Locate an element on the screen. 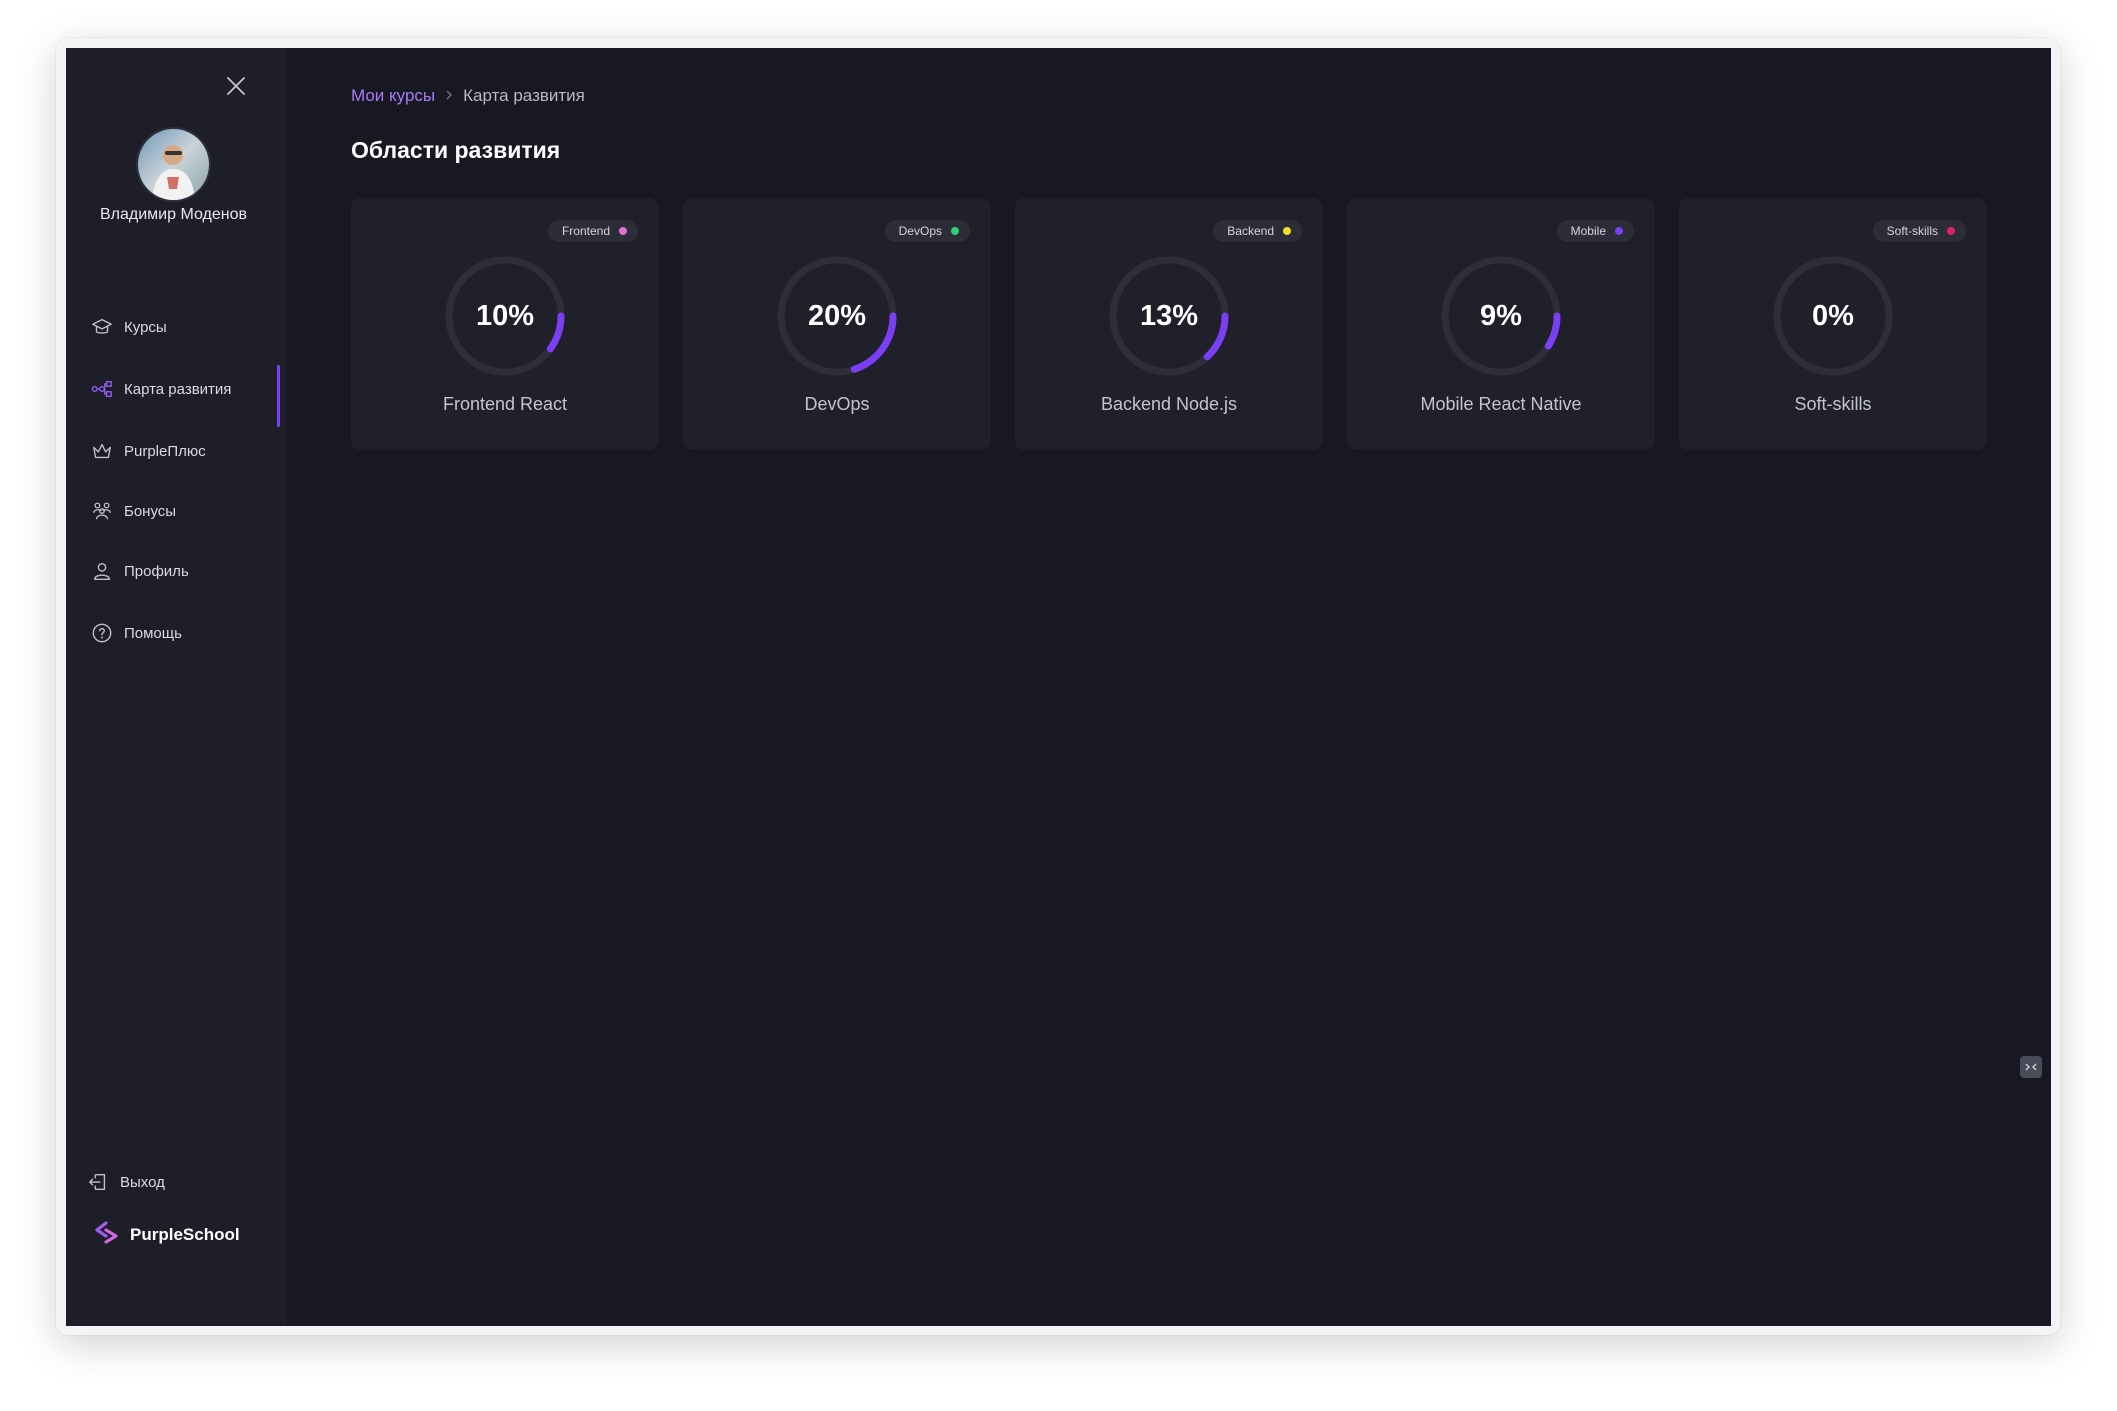 The width and height of the screenshot is (2117, 1411). progress-percent: 0% is located at coordinates (1833, 315).